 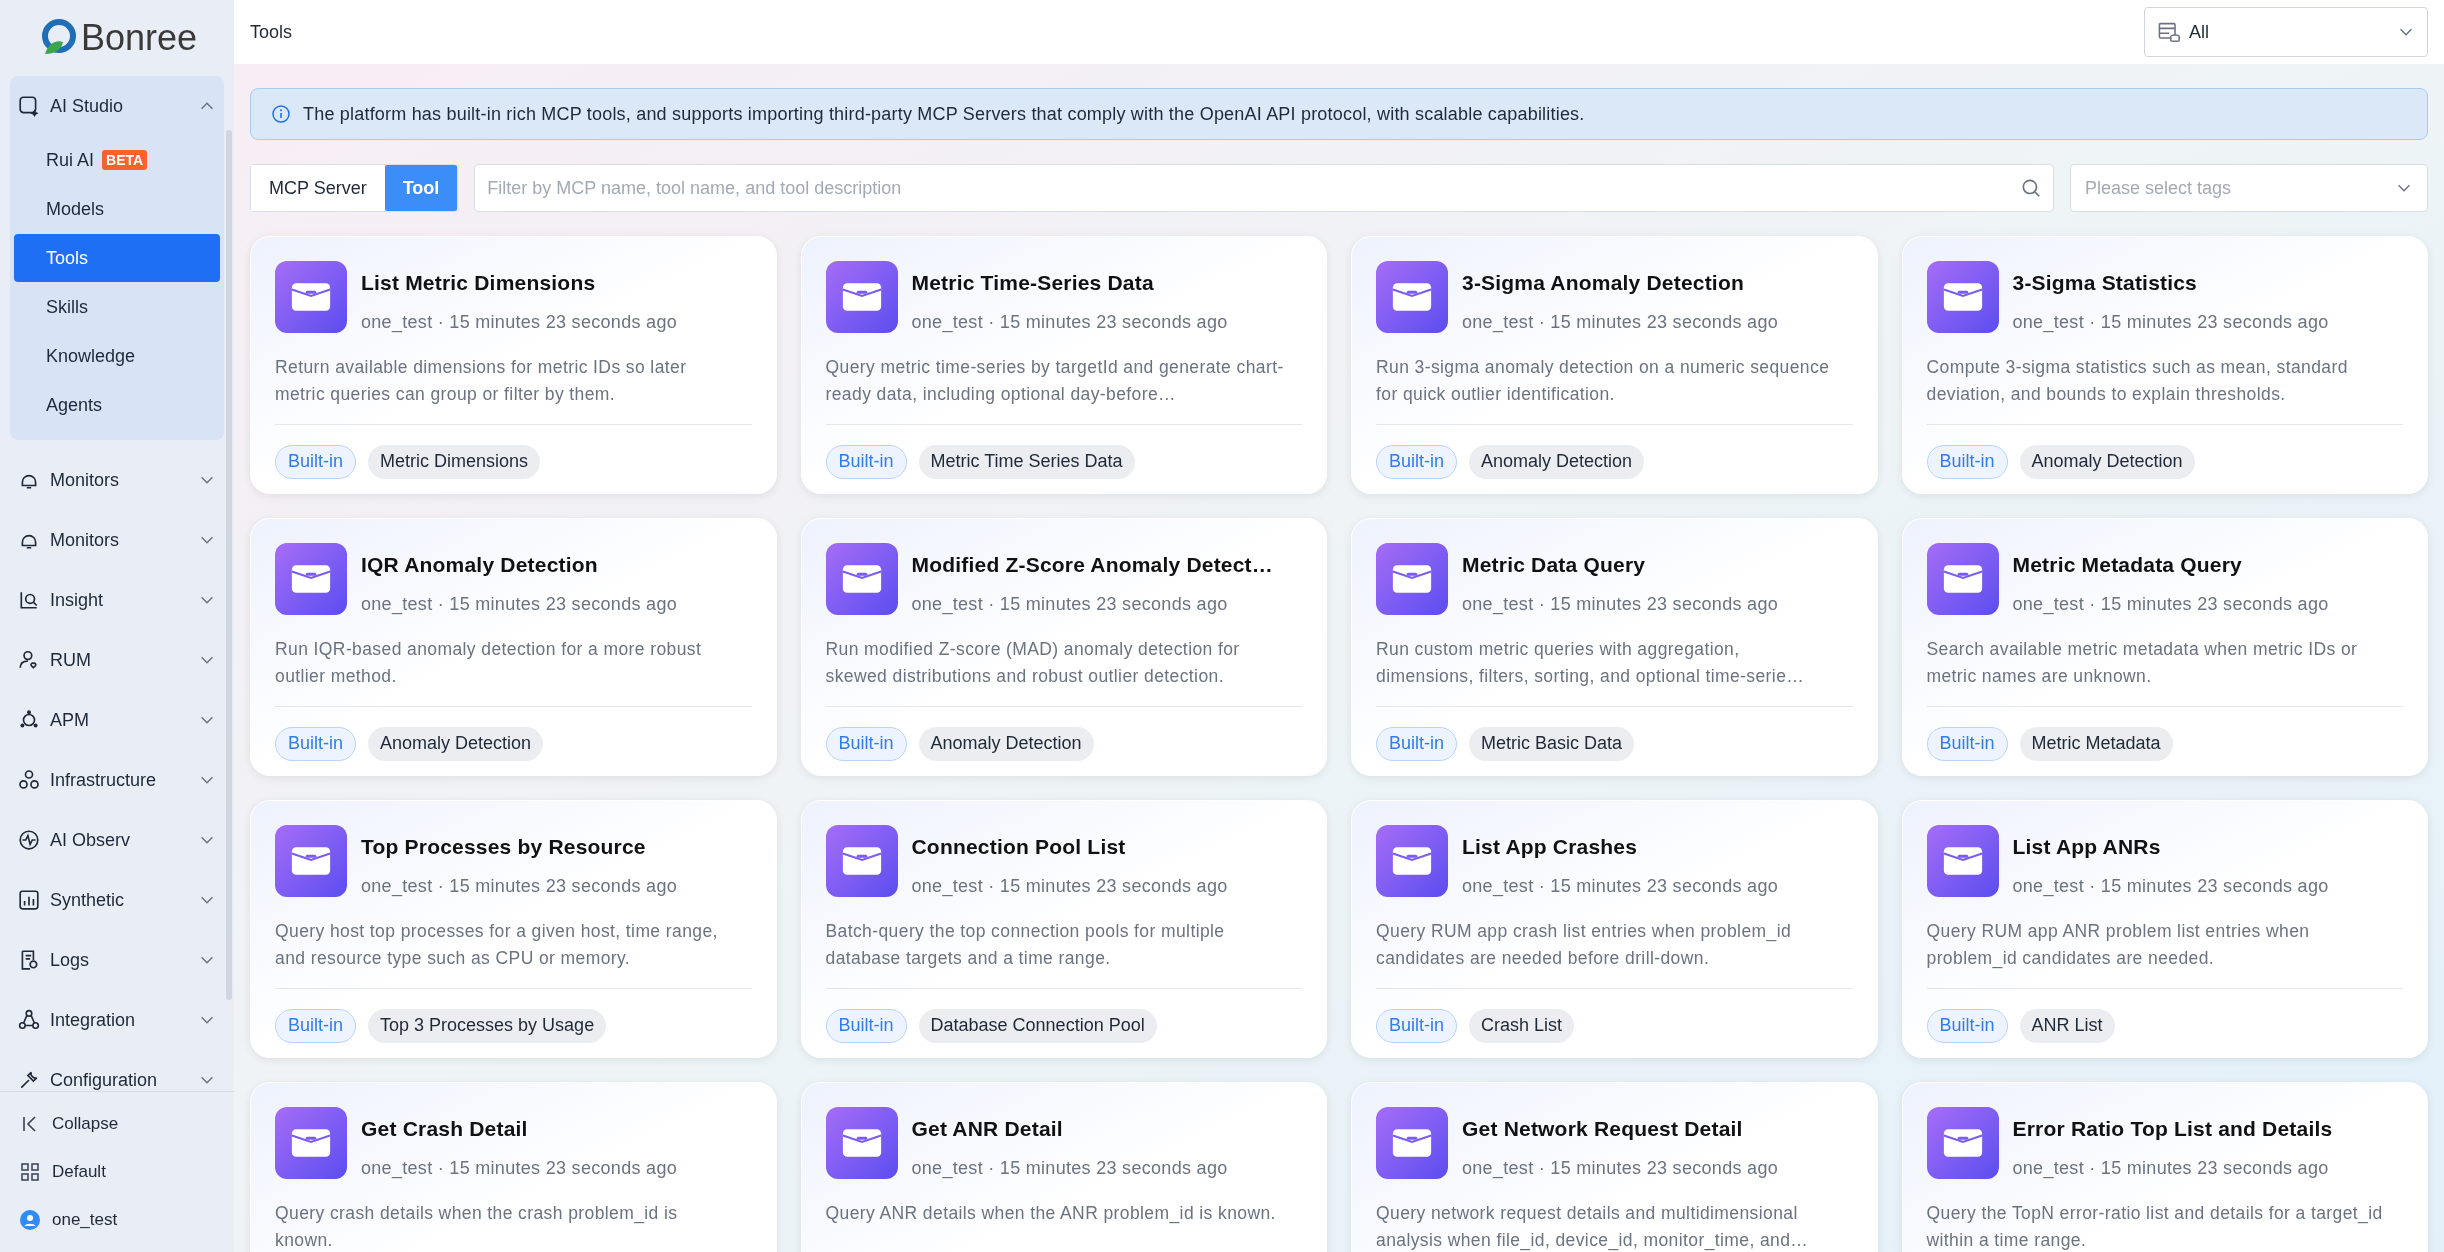 What do you see at coordinates (477, 1226) in the screenshot?
I see `card-description: Query crash details when the crash problem_id is known.` at bounding box center [477, 1226].